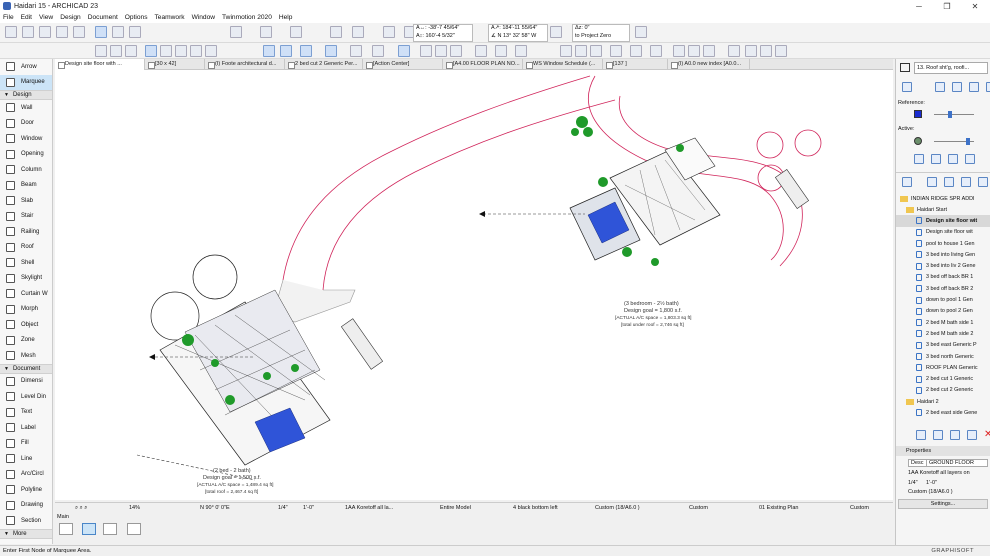 The image size is (990, 556). What do you see at coordinates (943, 451) in the screenshot?
I see `properties-header: Properties` at bounding box center [943, 451].